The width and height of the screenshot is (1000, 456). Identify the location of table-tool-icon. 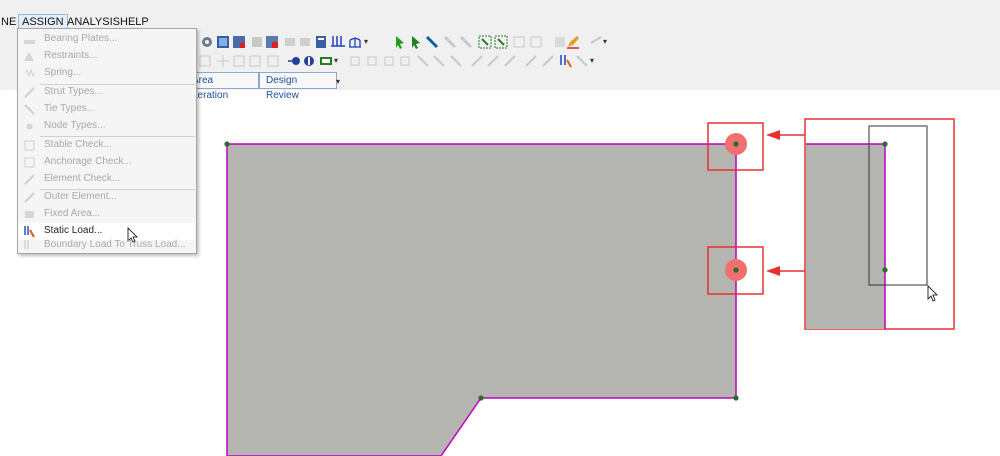
(272, 42).